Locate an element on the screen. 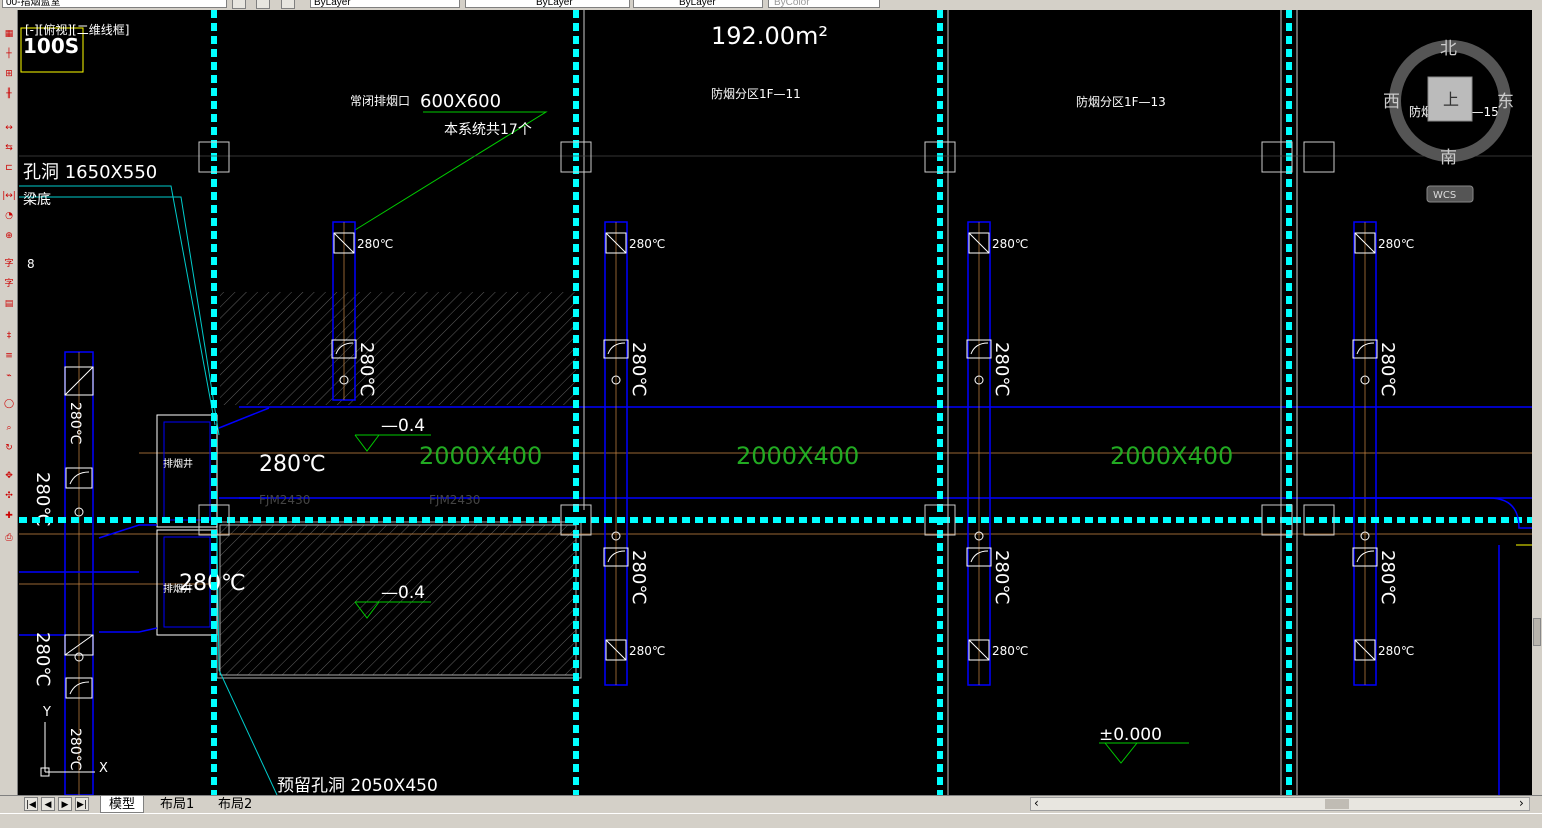 The width and height of the screenshot is (1542, 828). opening-left-label: 孔洞 1650X550 is located at coordinates (90, 172).